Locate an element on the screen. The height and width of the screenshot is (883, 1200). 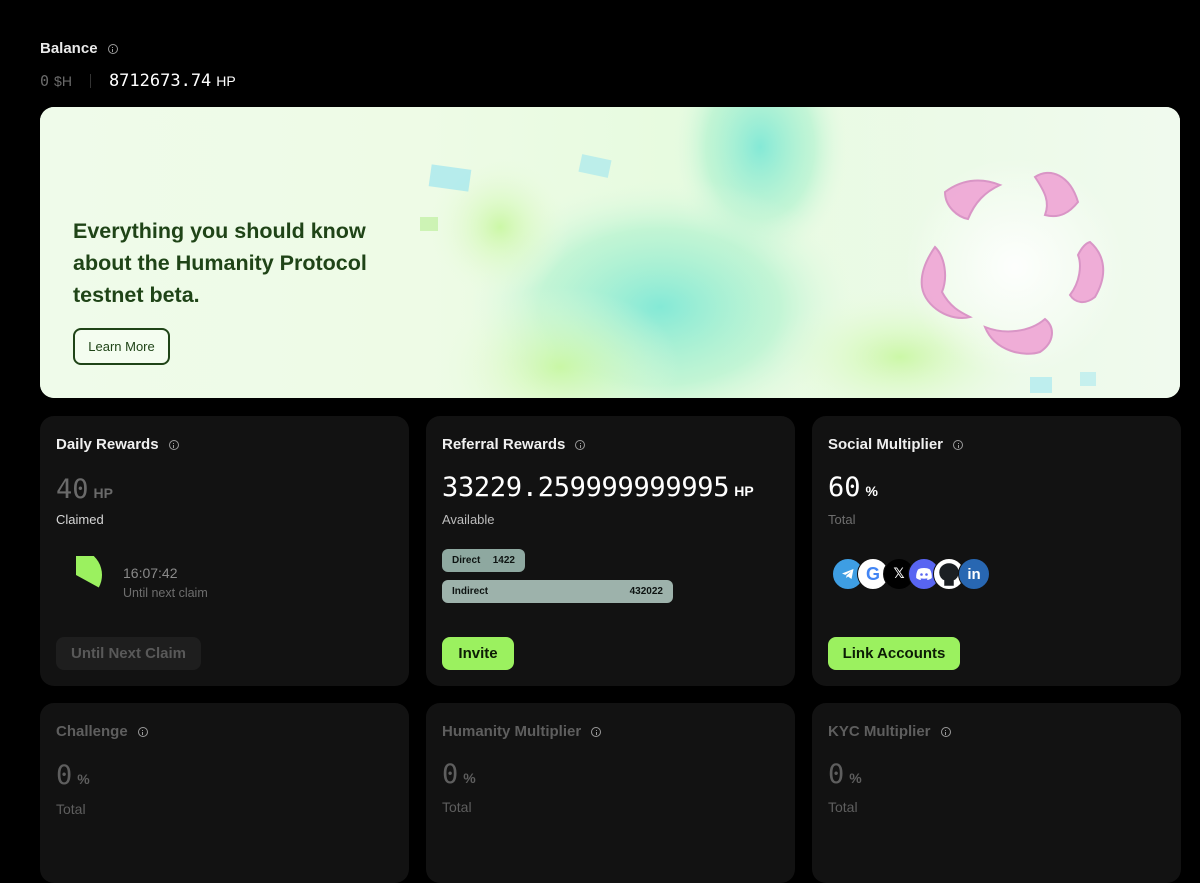
indirect-value: 432022 is located at coordinates (646, 591).